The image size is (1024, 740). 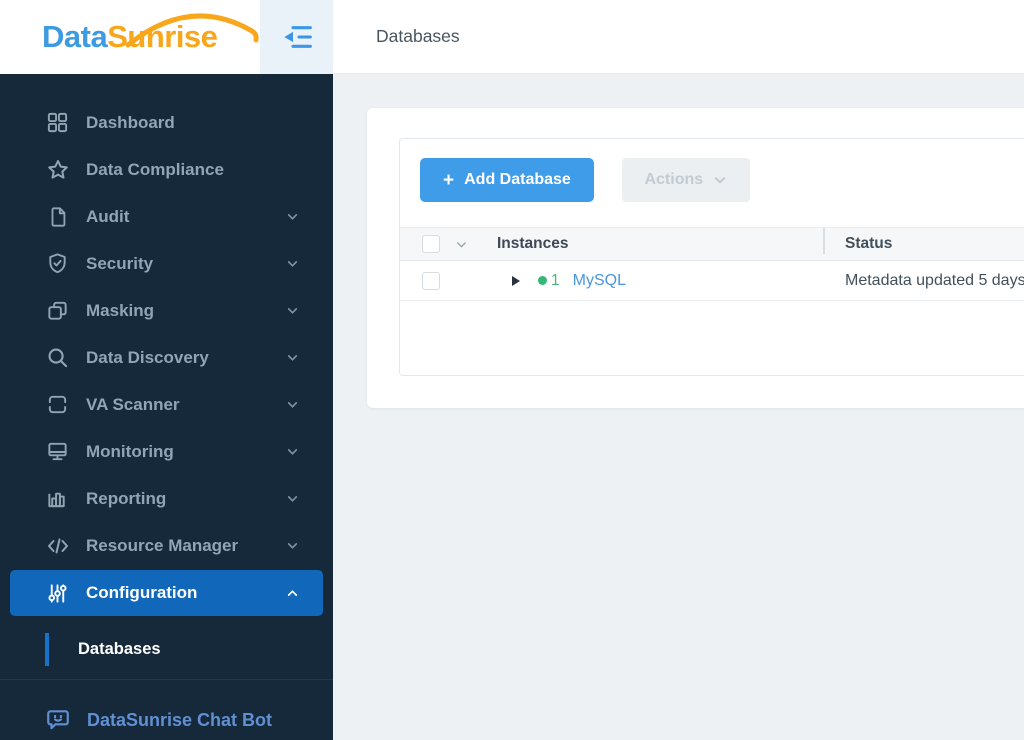 What do you see at coordinates (57, 498) in the screenshot?
I see `bar-chart-icon` at bounding box center [57, 498].